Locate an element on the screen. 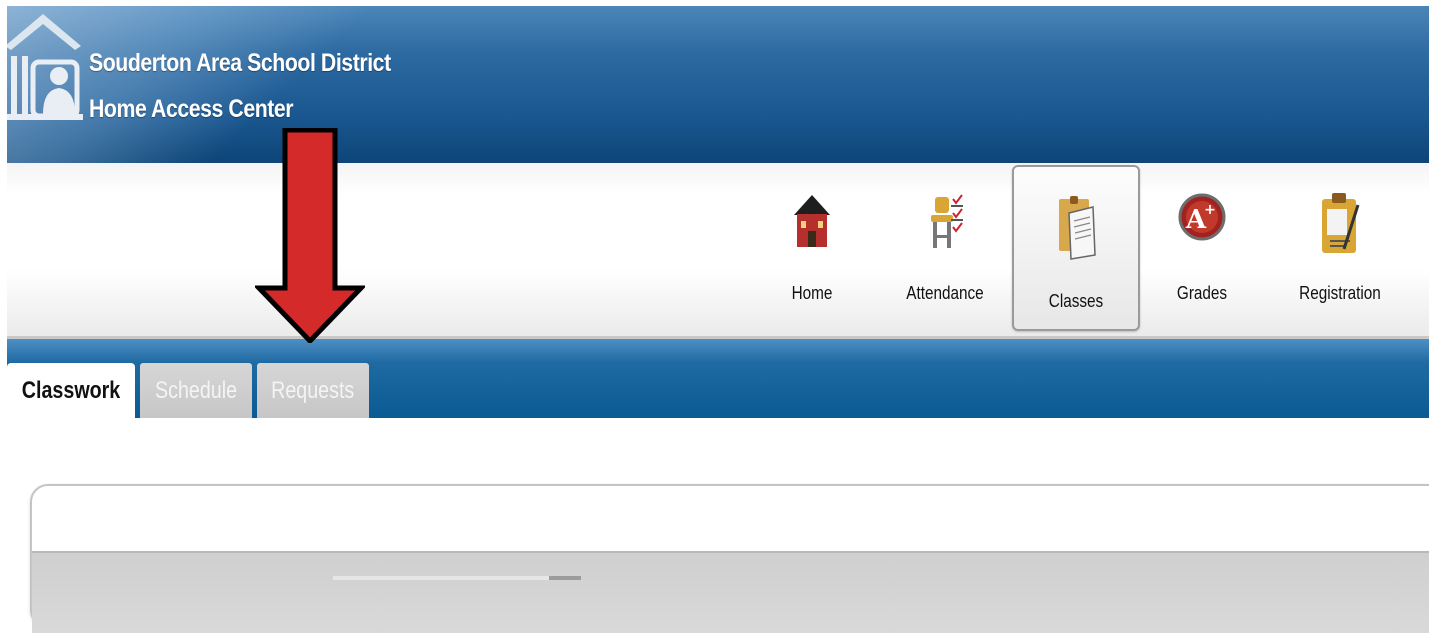 The image size is (1429, 633). tab-schedule: Schedule is located at coordinates (196, 390).